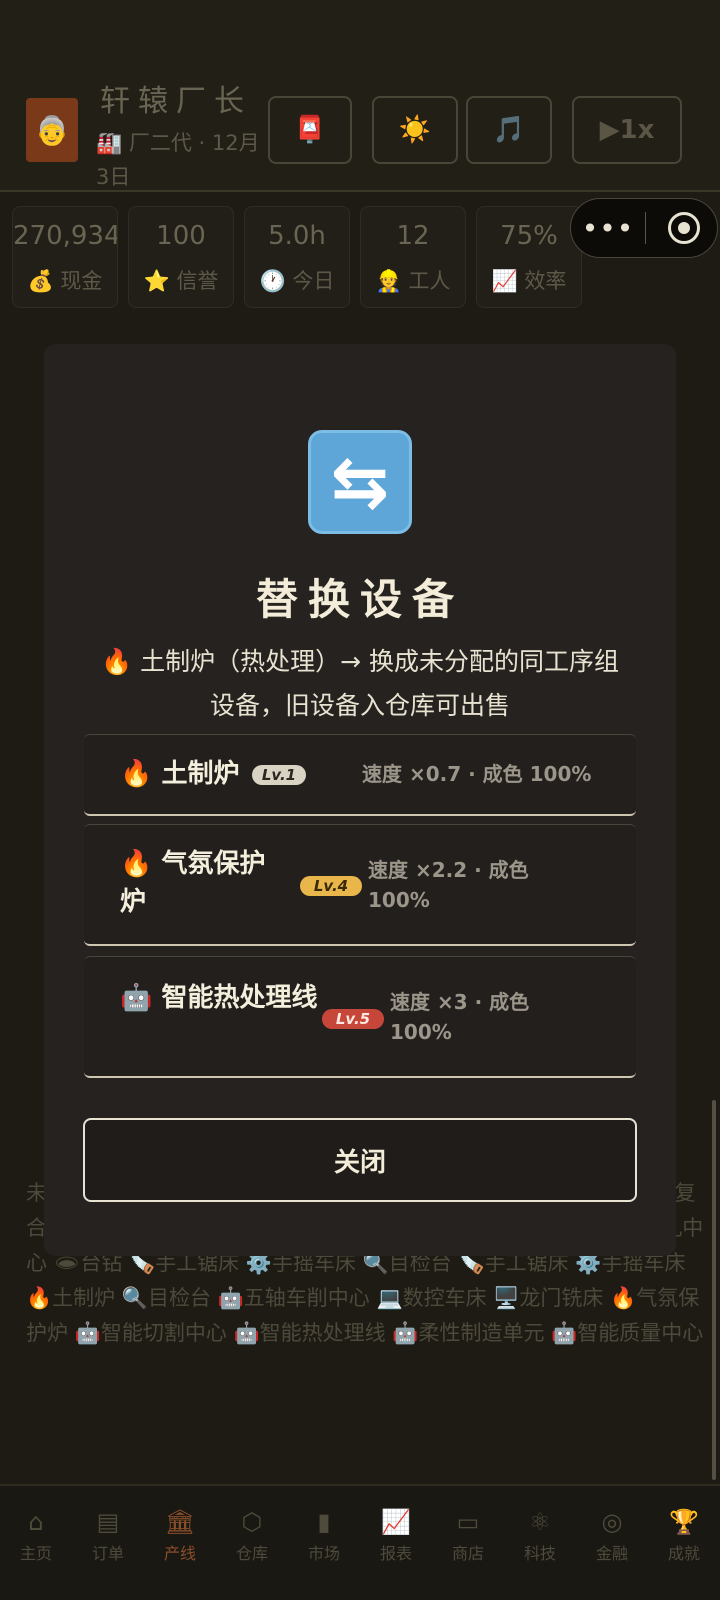 Image resolution: width=720 pixels, height=1600 pixels. I want to click on factory-title: 轩辕厂长, so click(176, 101).